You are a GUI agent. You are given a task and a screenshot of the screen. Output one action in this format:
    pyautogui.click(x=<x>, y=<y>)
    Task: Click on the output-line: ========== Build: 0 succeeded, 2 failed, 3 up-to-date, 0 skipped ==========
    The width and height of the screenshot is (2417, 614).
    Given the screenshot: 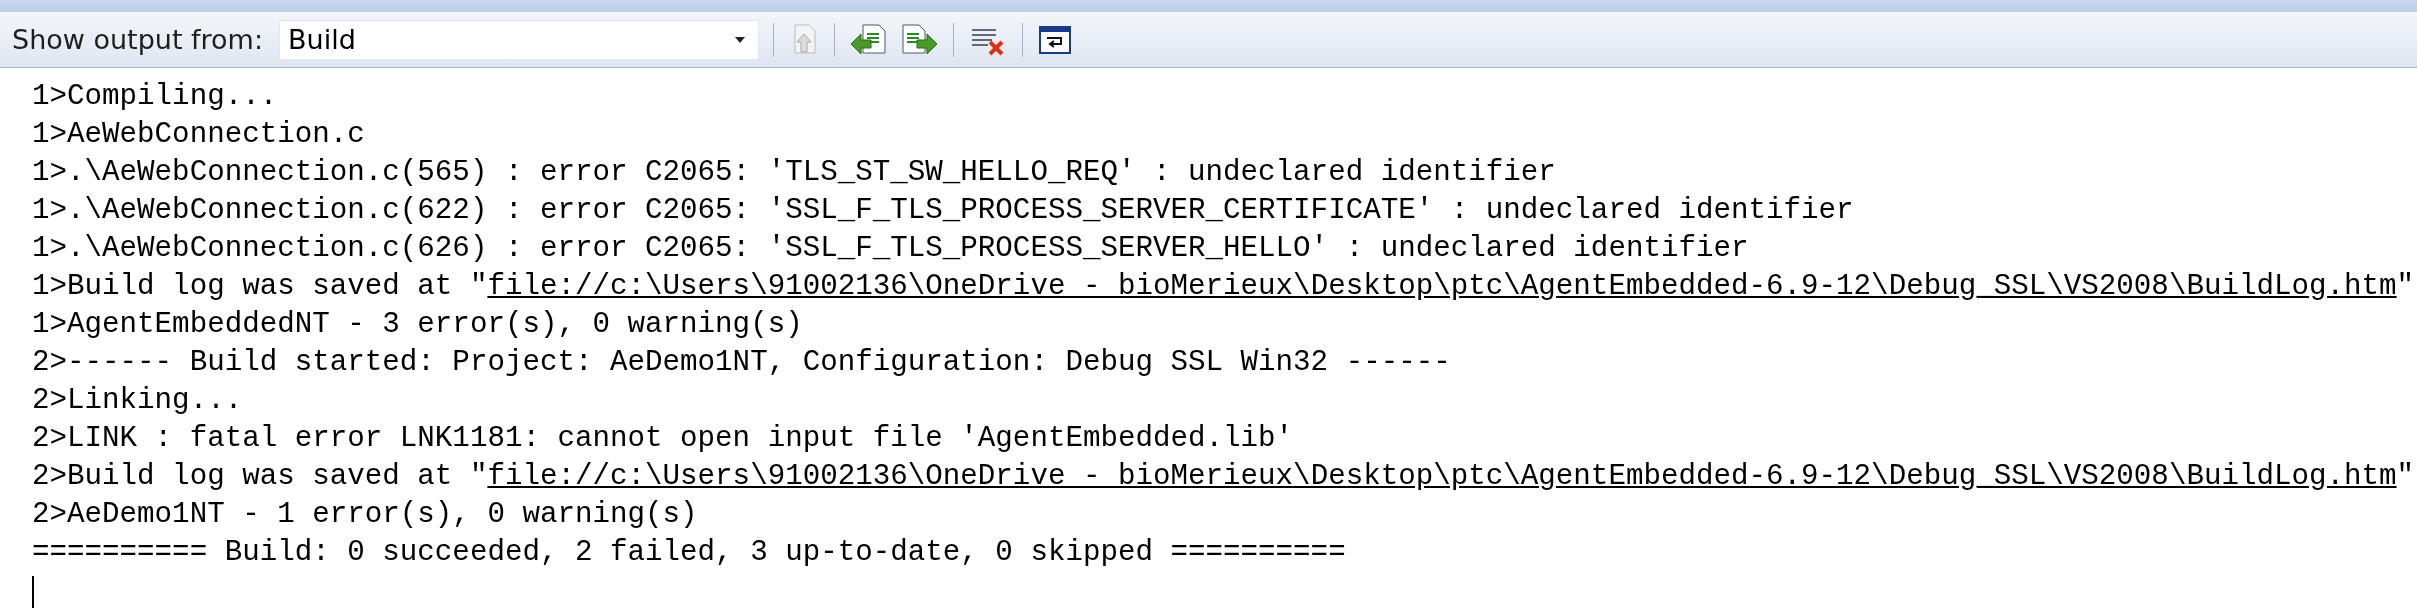 What is the action you would take?
    pyautogui.click(x=689, y=553)
    